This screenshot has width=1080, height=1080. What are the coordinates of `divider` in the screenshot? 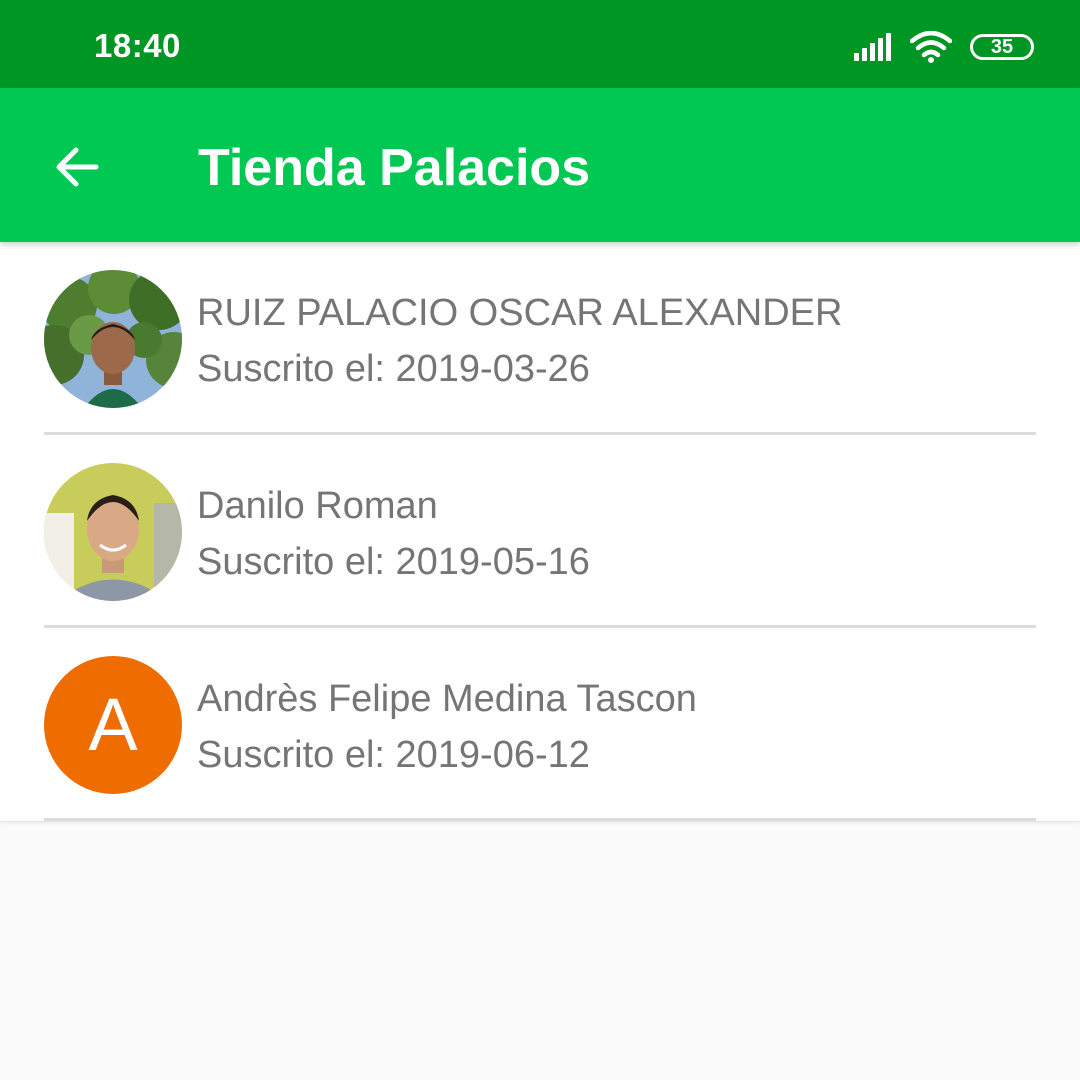 It's located at (540, 819).